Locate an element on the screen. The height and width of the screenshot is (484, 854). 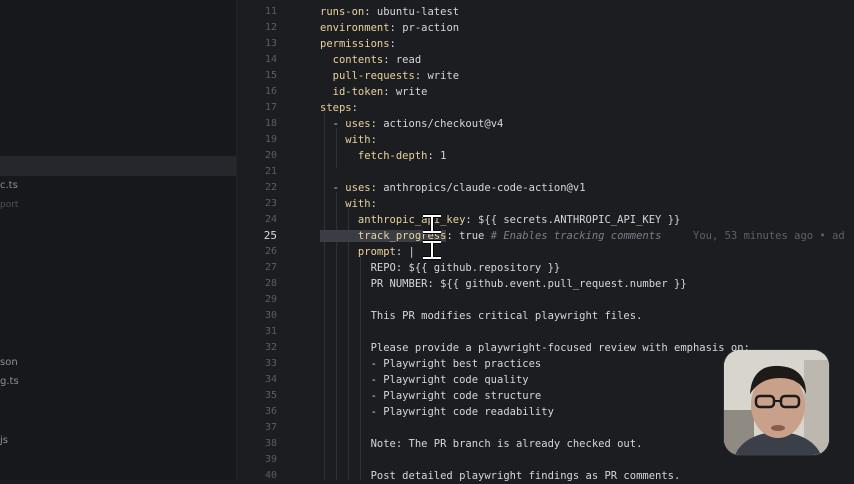
sidebar-file-item: son is located at coordinates (9, 362).